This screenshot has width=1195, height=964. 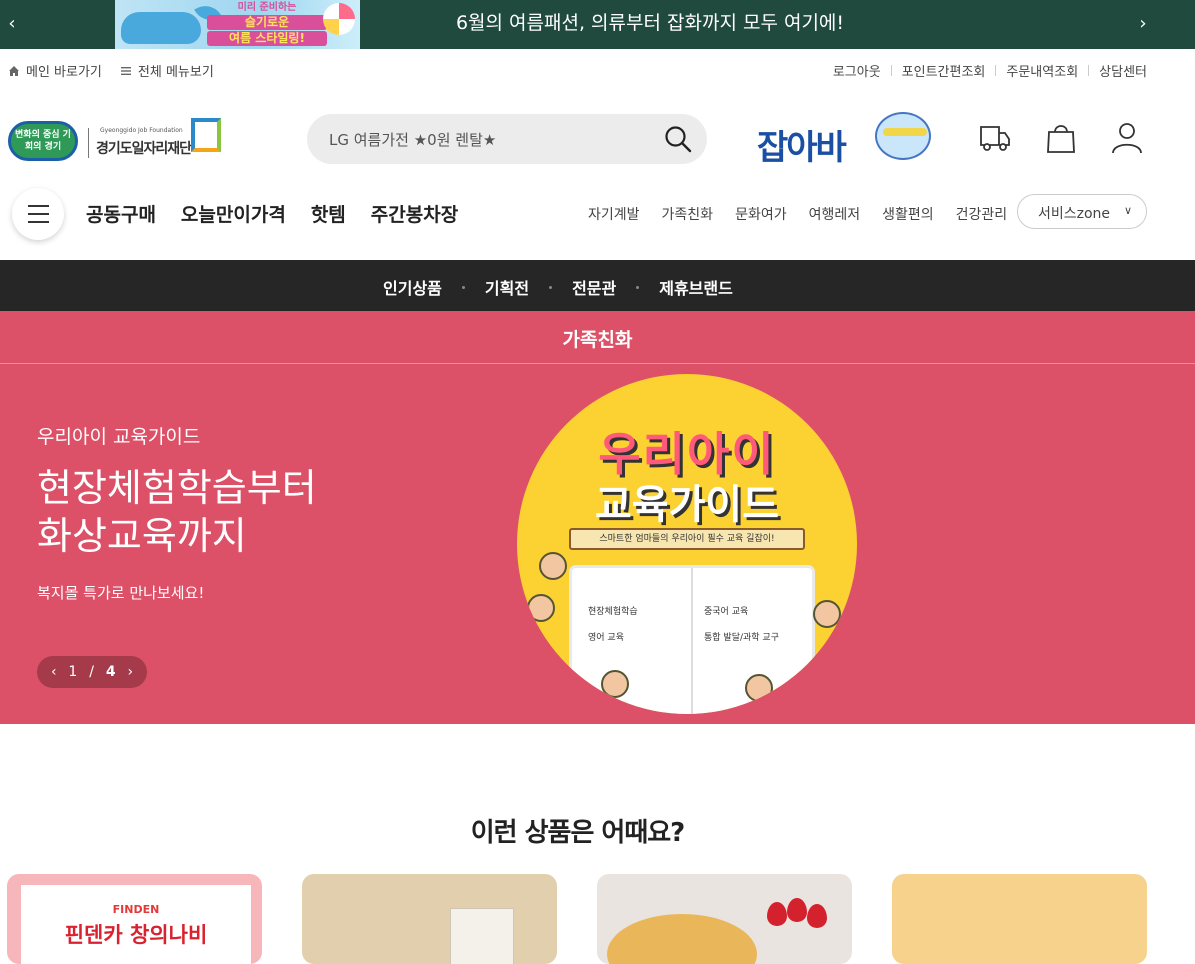 What do you see at coordinates (134, 919) in the screenshot?
I see `product-card: FINDEN 핀덴카 창의나비` at bounding box center [134, 919].